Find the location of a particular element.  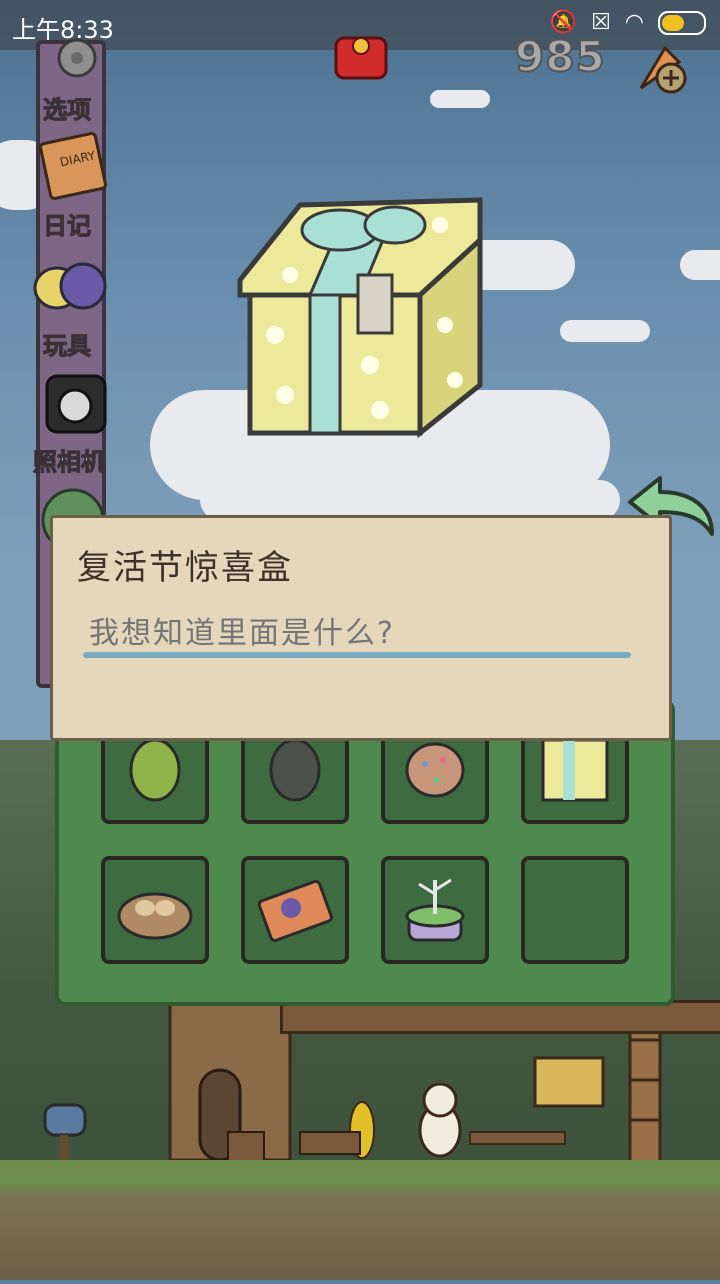

add-carrot-button is located at coordinates (665, 66).